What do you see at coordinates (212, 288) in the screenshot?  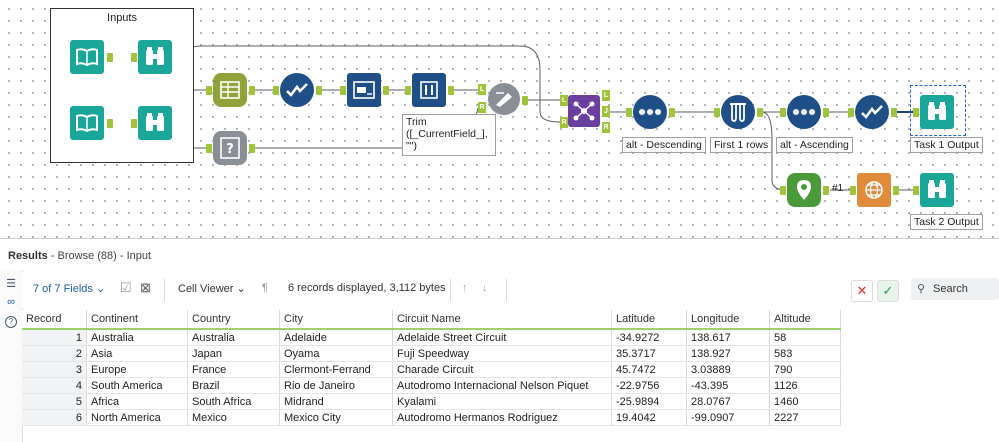 I see `cell-viewer-selector: Cell Viewer ⌄` at bounding box center [212, 288].